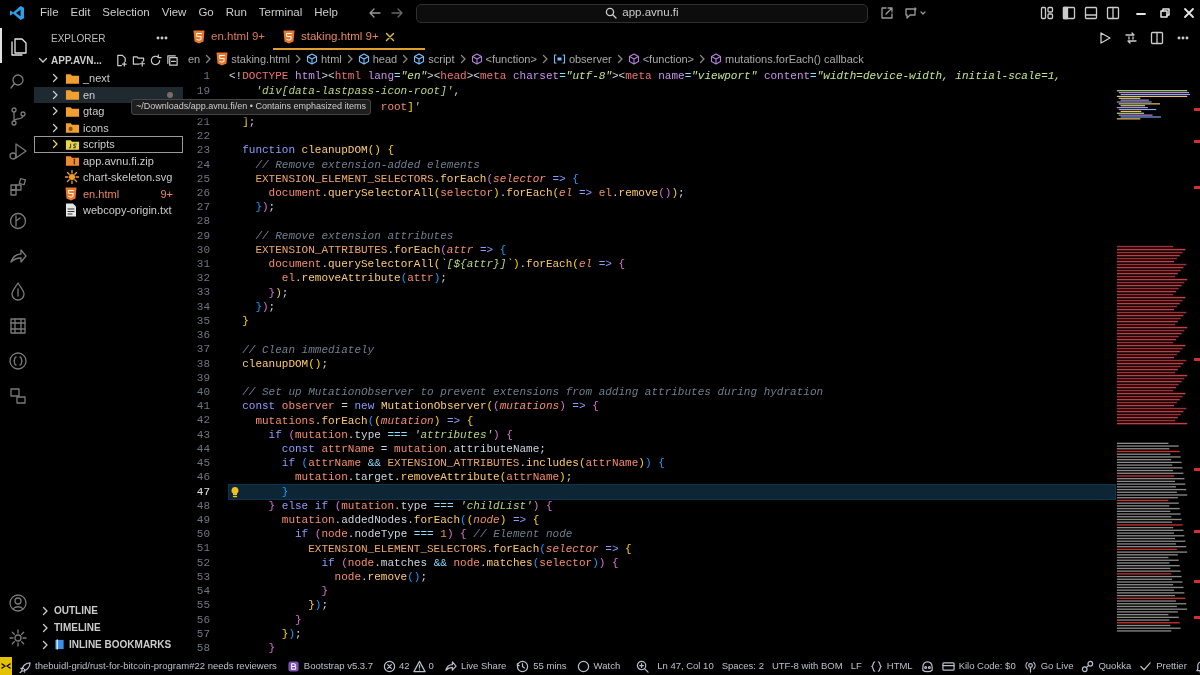  I want to click on tree-item: en, so click(108, 94).